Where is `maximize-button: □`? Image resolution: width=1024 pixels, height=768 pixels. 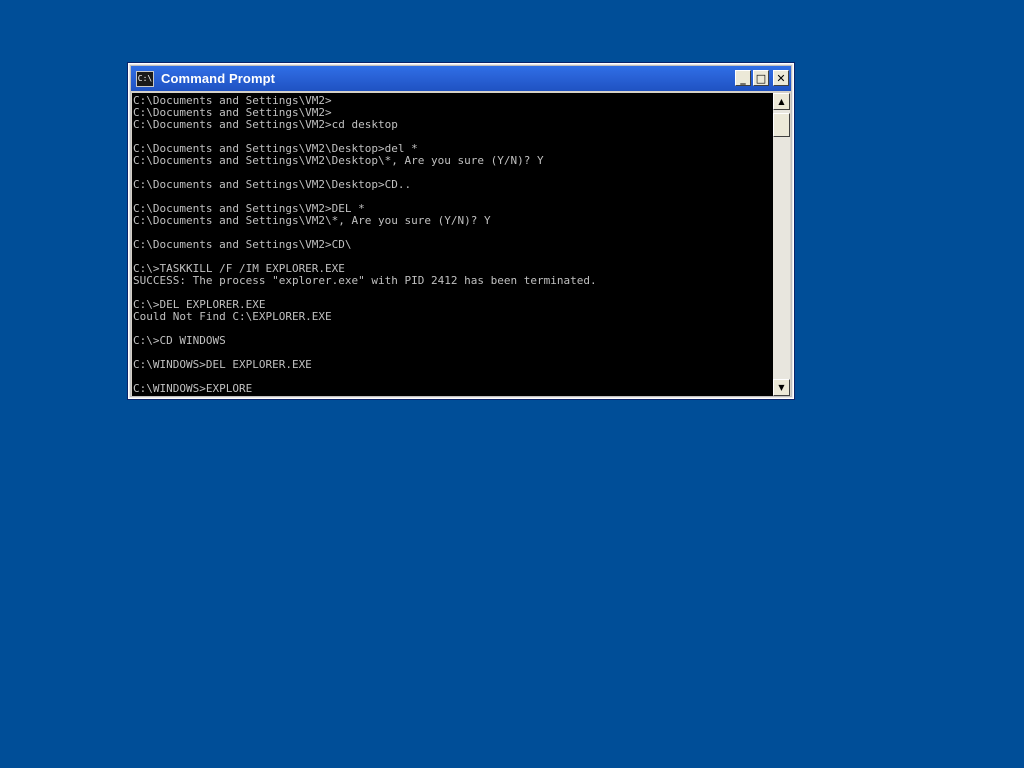
maximize-button: □ is located at coordinates (761, 78).